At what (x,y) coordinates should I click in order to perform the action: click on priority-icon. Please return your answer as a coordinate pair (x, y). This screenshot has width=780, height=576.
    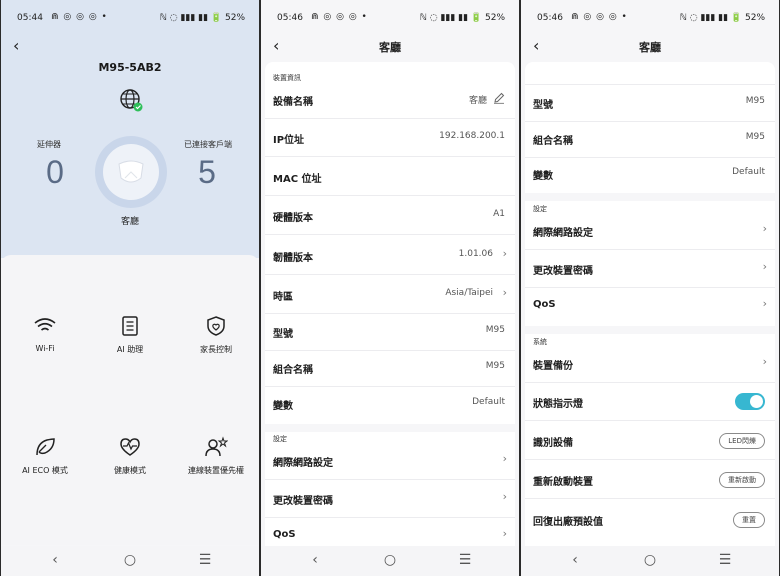
    Looking at the image, I should click on (216, 446).